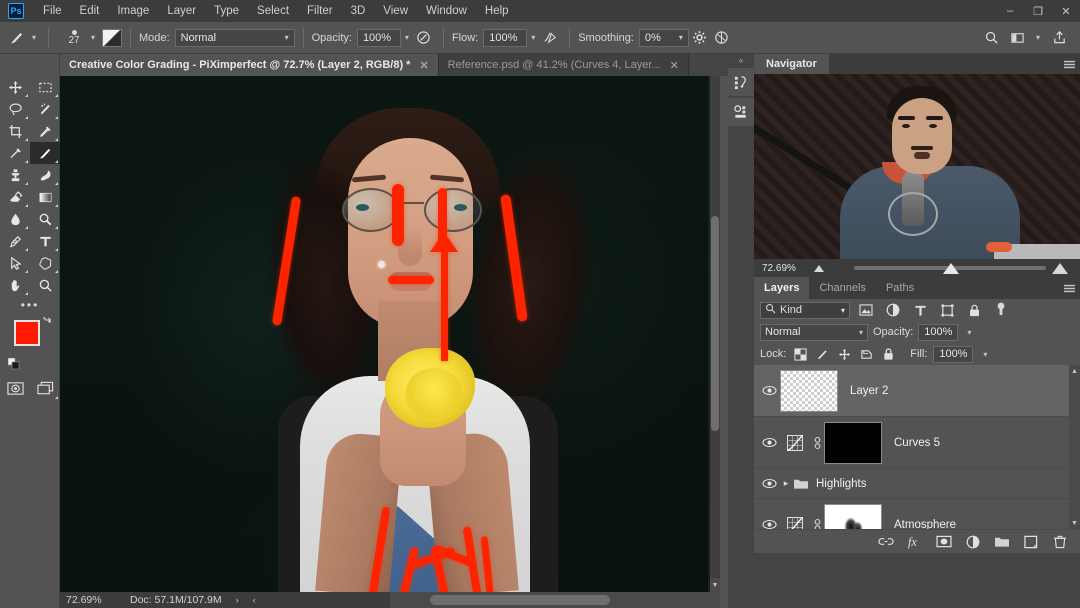 The height and width of the screenshot is (608, 1080). Describe the element at coordinates (866, 310) in the screenshot. I see `filter-pixel-icon` at that location.